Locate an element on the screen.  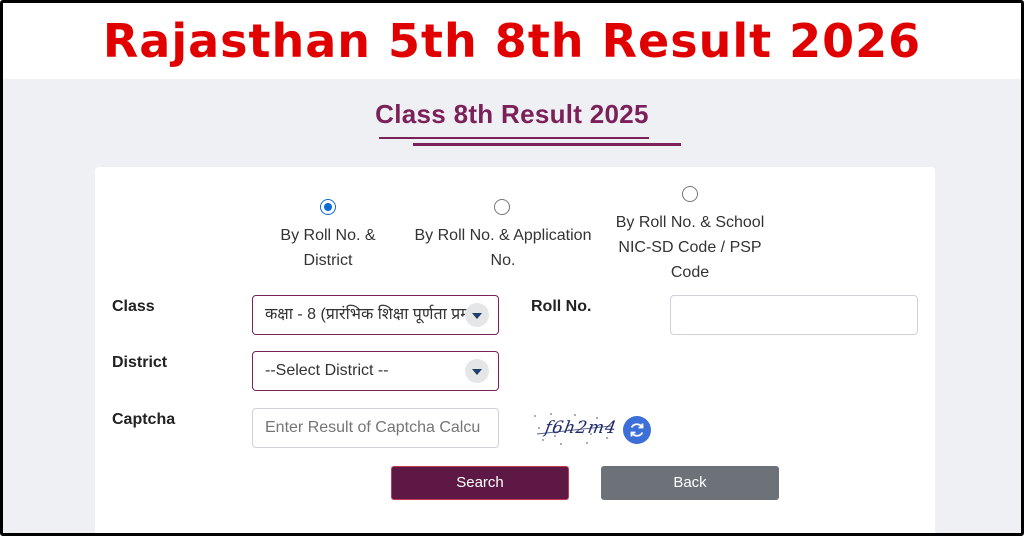
radio-roll-district is located at coordinates (328, 207).